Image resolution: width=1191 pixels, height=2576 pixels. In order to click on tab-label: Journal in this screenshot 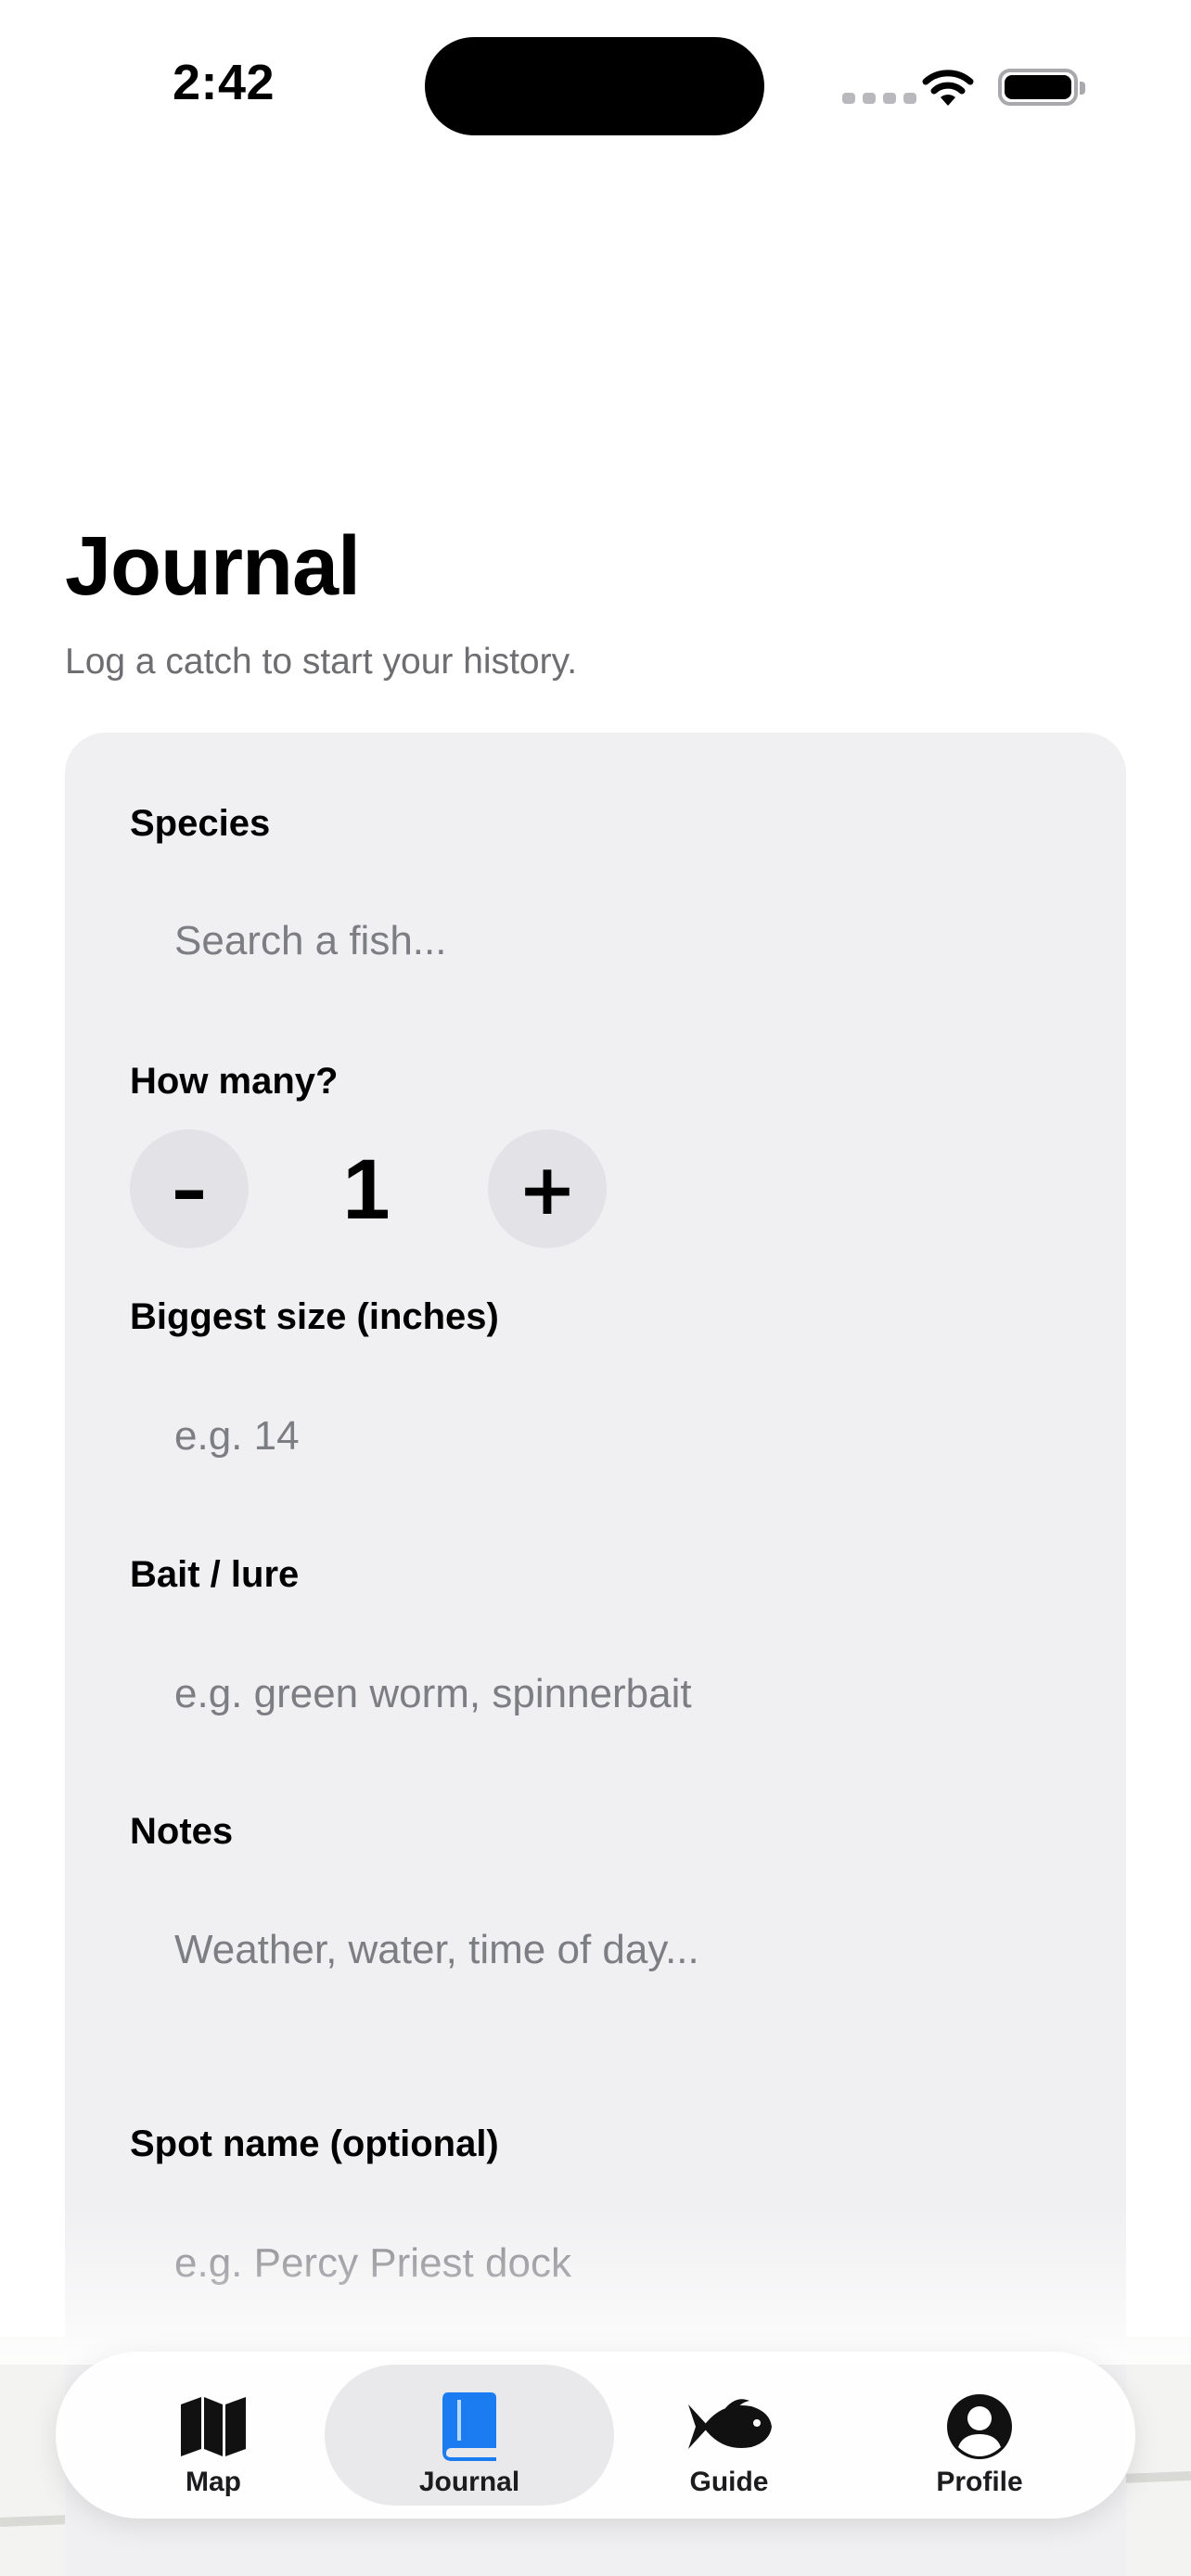, I will do `click(469, 2482)`.